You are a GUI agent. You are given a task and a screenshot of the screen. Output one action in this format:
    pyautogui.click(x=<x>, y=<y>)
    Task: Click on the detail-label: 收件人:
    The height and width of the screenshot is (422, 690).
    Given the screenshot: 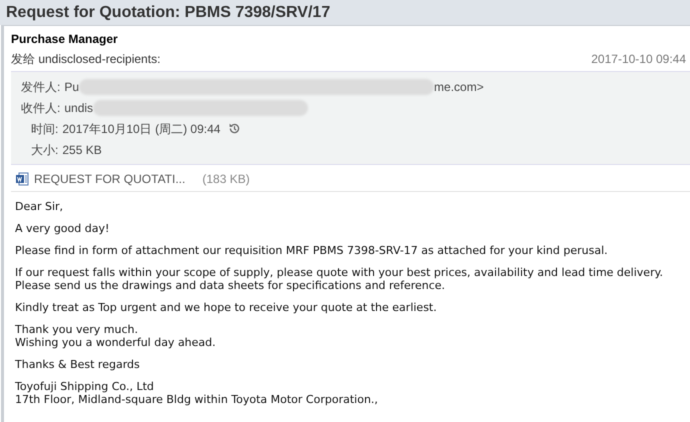 What is the action you would take?
    pyautogui.click(x=40, y=108)
    